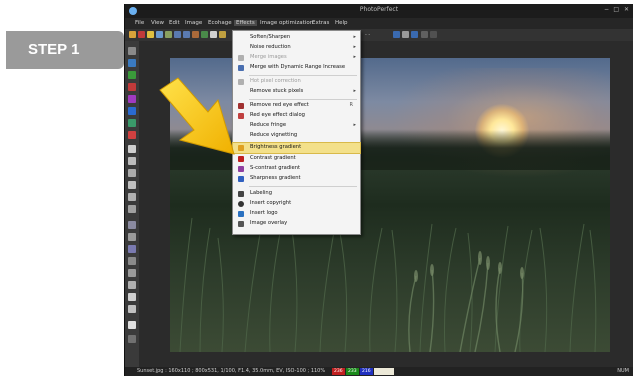 This screenshot has width=636, height=376. What do you see at coordinates (606, 9) in the screenshot?
I see `minimize-button: −` at bounding box center [606, 9].